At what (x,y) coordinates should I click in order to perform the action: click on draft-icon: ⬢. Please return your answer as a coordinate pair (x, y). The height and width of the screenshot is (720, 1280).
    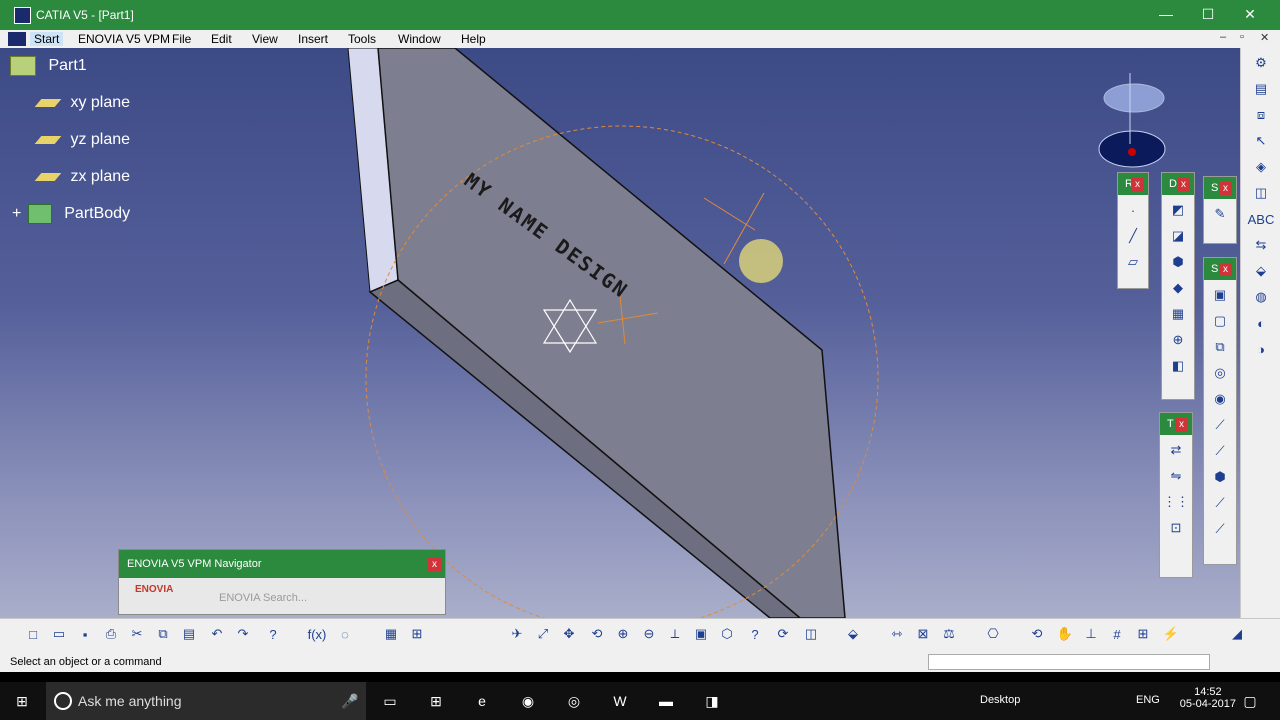
    Looking at the image, I should click on (1178, 262).